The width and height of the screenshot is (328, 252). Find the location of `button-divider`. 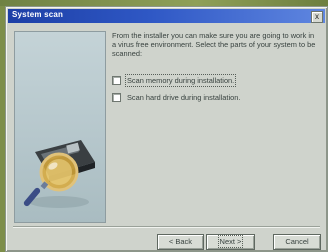

button-divider is located at coordinates (166, 227).